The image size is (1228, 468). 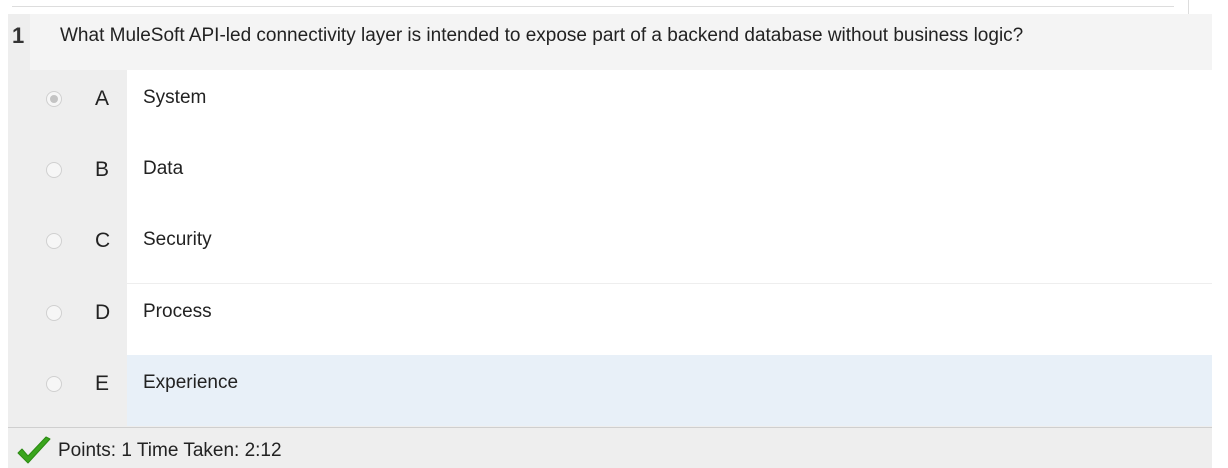 What do you see at coordinates (175, 97) in the screenshot?
I see `option-text: System` at bounding box center [175, 97].